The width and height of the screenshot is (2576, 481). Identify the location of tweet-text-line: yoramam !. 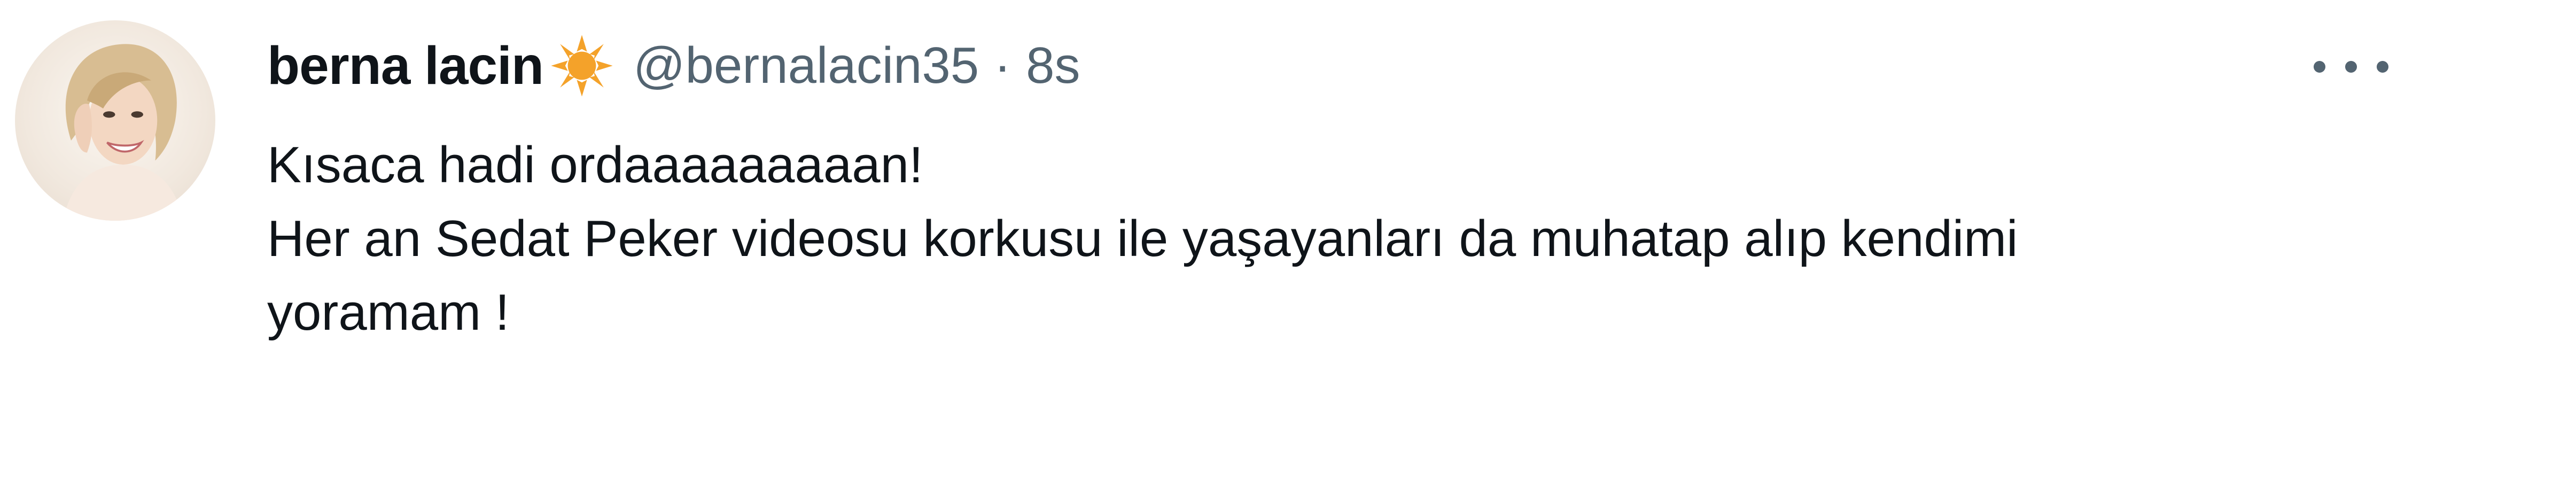
(388, 312).